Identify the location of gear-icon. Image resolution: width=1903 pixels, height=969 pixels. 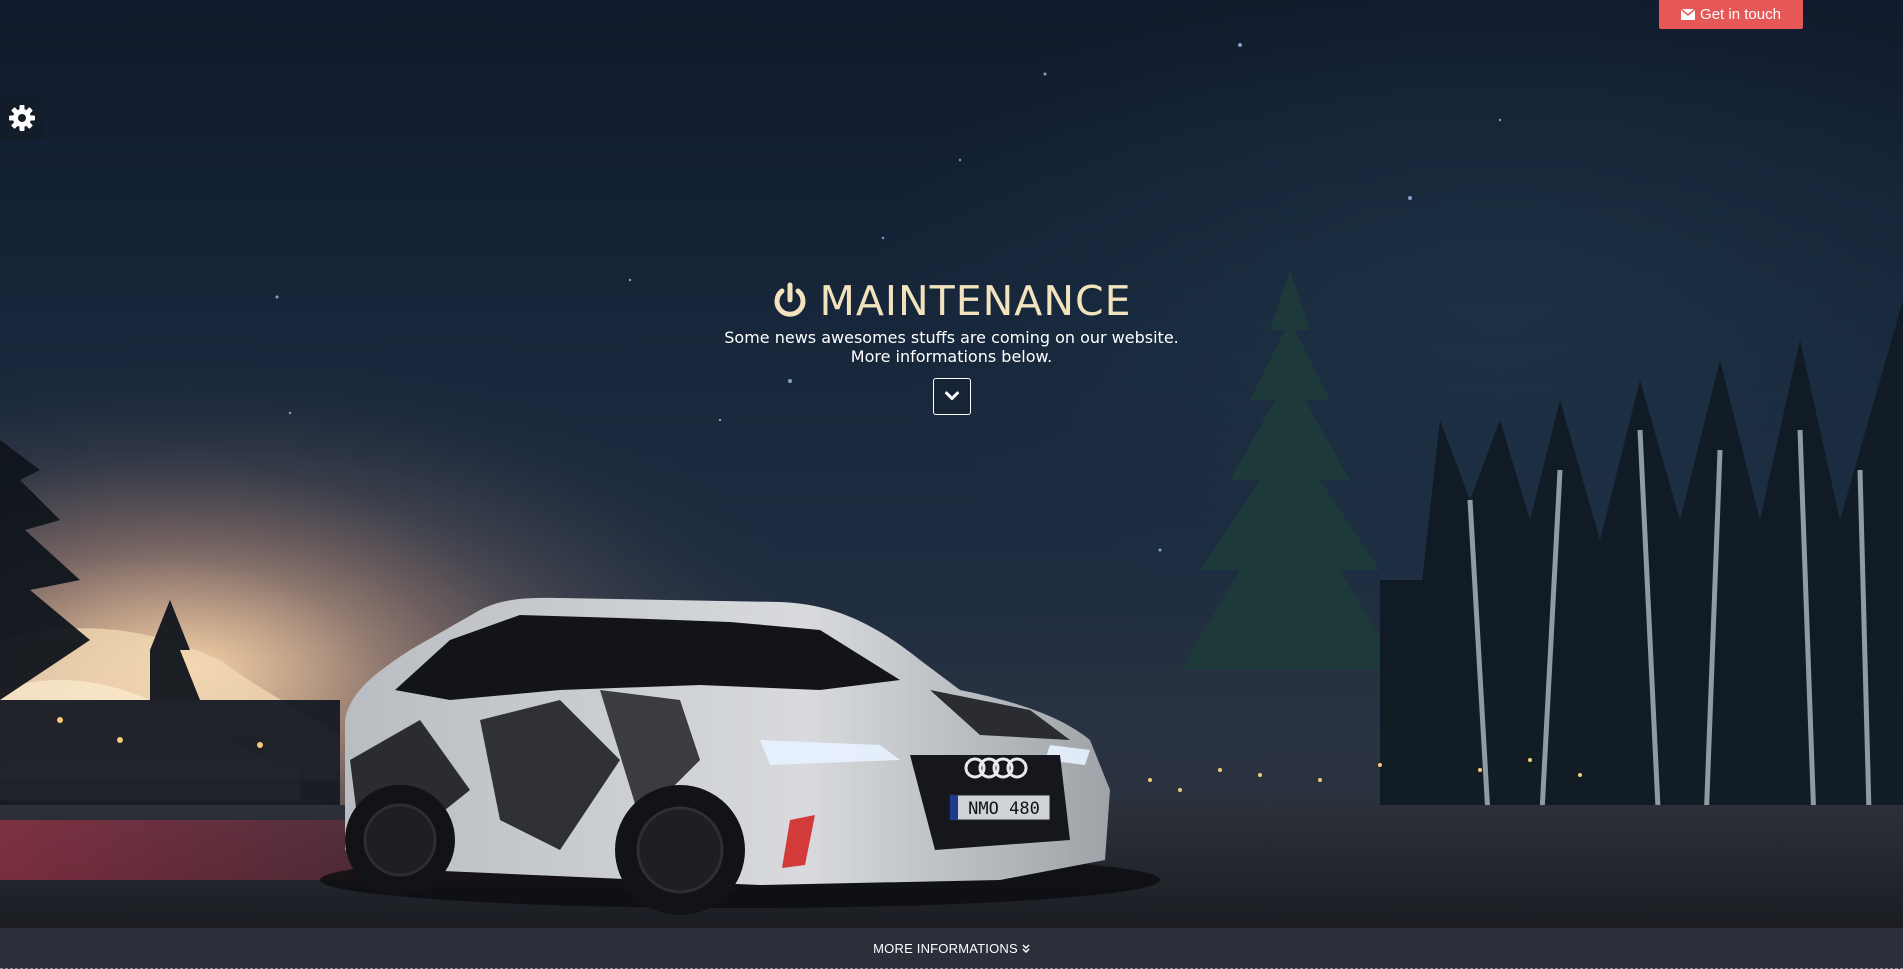
(22, 118).